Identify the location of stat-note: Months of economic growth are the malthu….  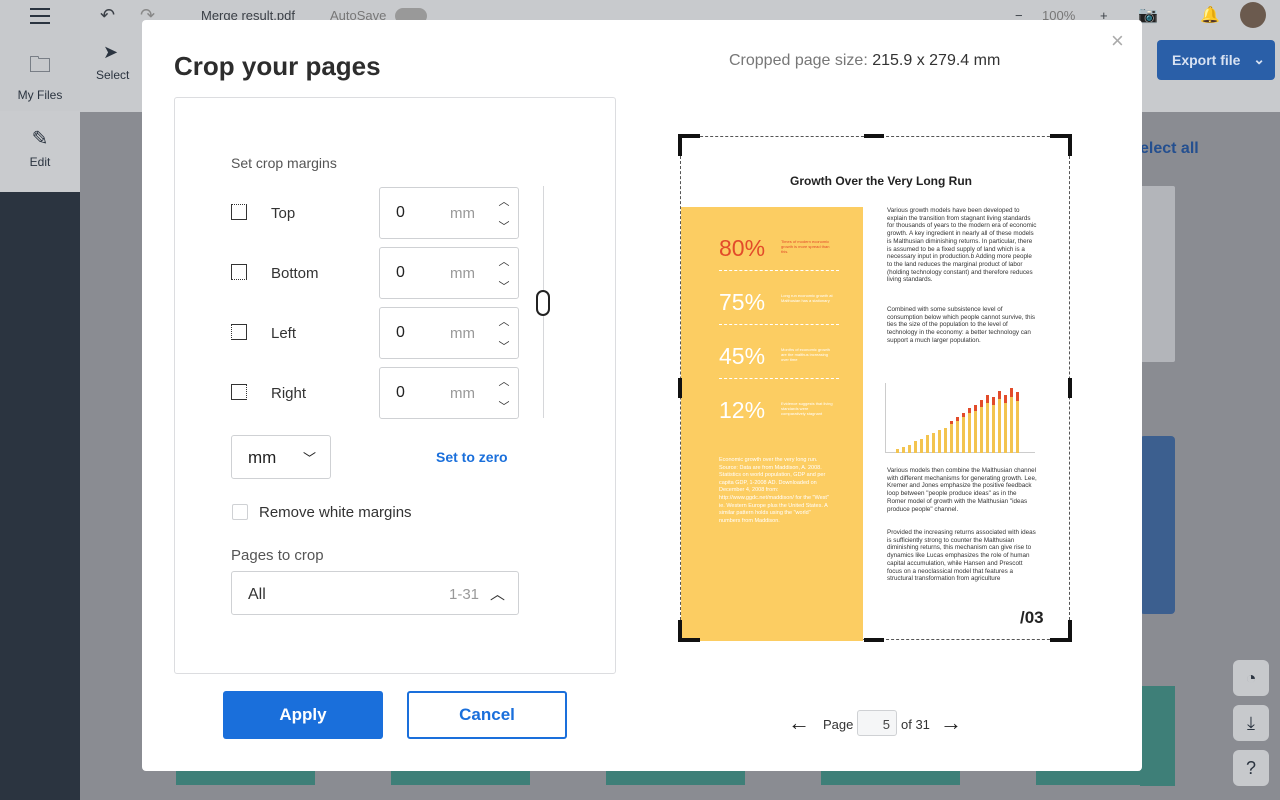
(805, 354).